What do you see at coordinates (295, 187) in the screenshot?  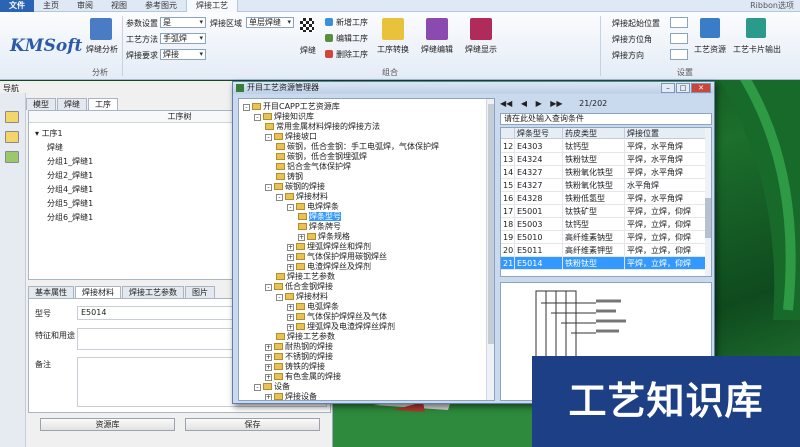 I see `tree-node: - 碳钢的焊接` at bounding box center [295, 187].